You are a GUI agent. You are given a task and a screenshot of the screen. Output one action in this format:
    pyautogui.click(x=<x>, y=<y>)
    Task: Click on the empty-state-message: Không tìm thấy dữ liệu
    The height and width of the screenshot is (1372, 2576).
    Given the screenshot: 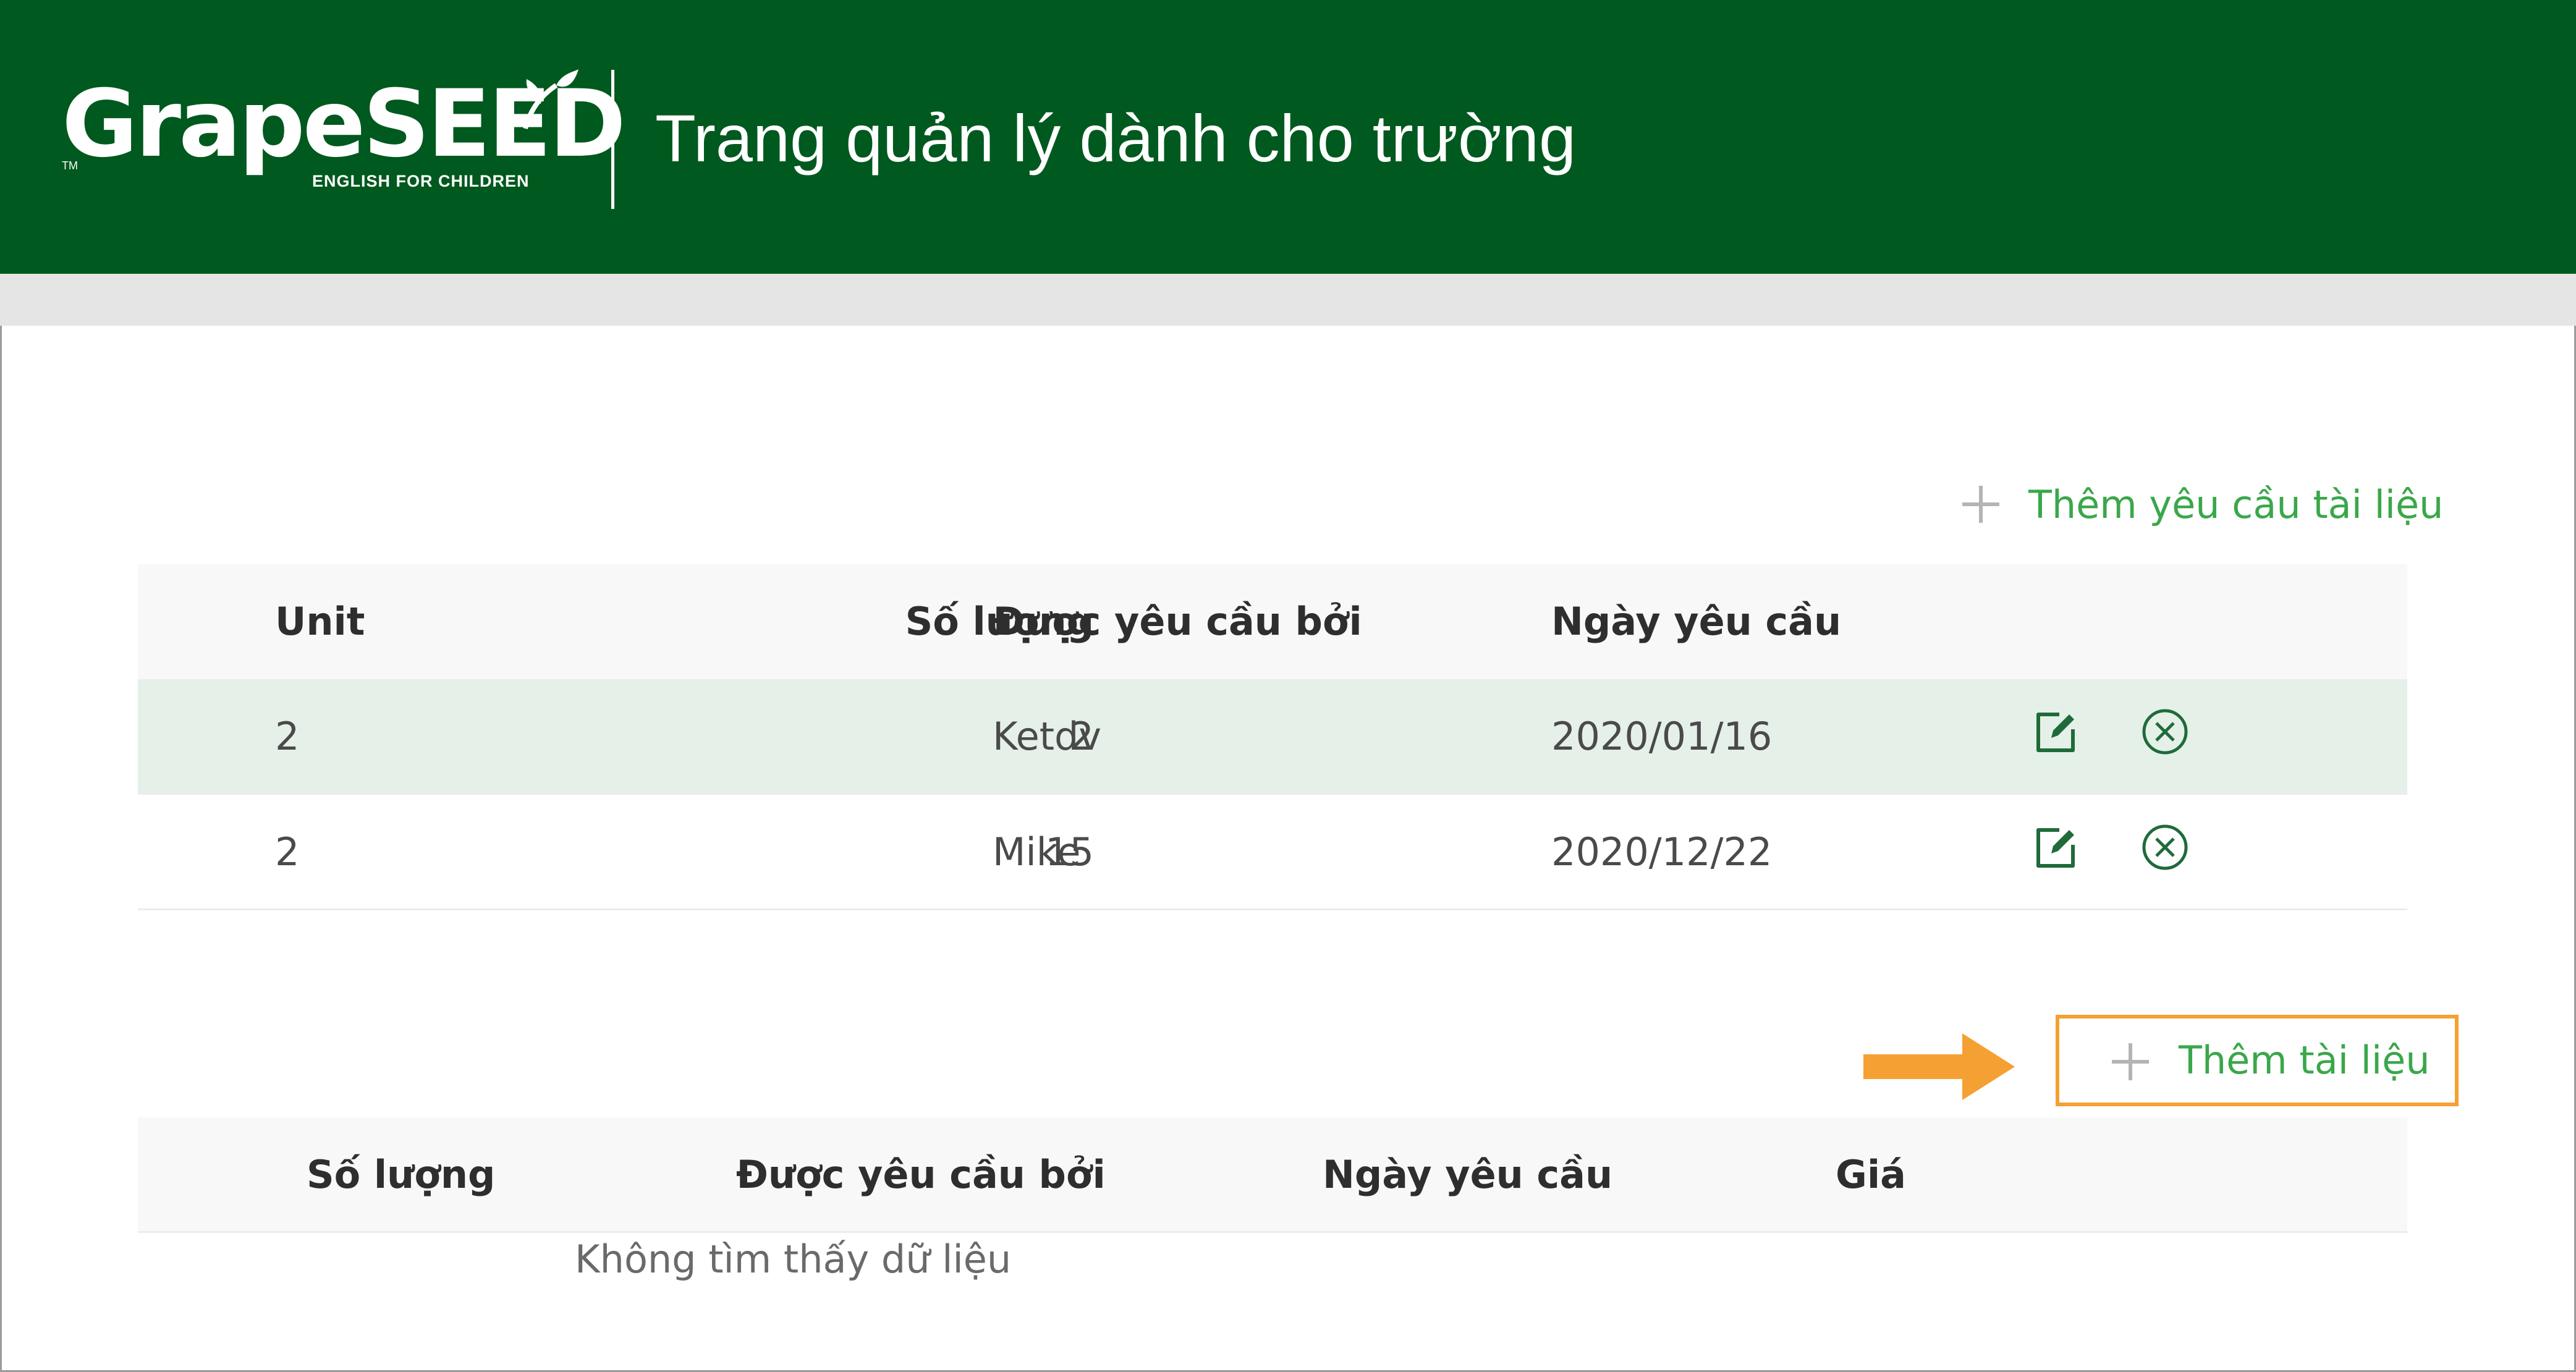 What is the action you would take?
    pyautogui.click(x=793, y=1259)
    